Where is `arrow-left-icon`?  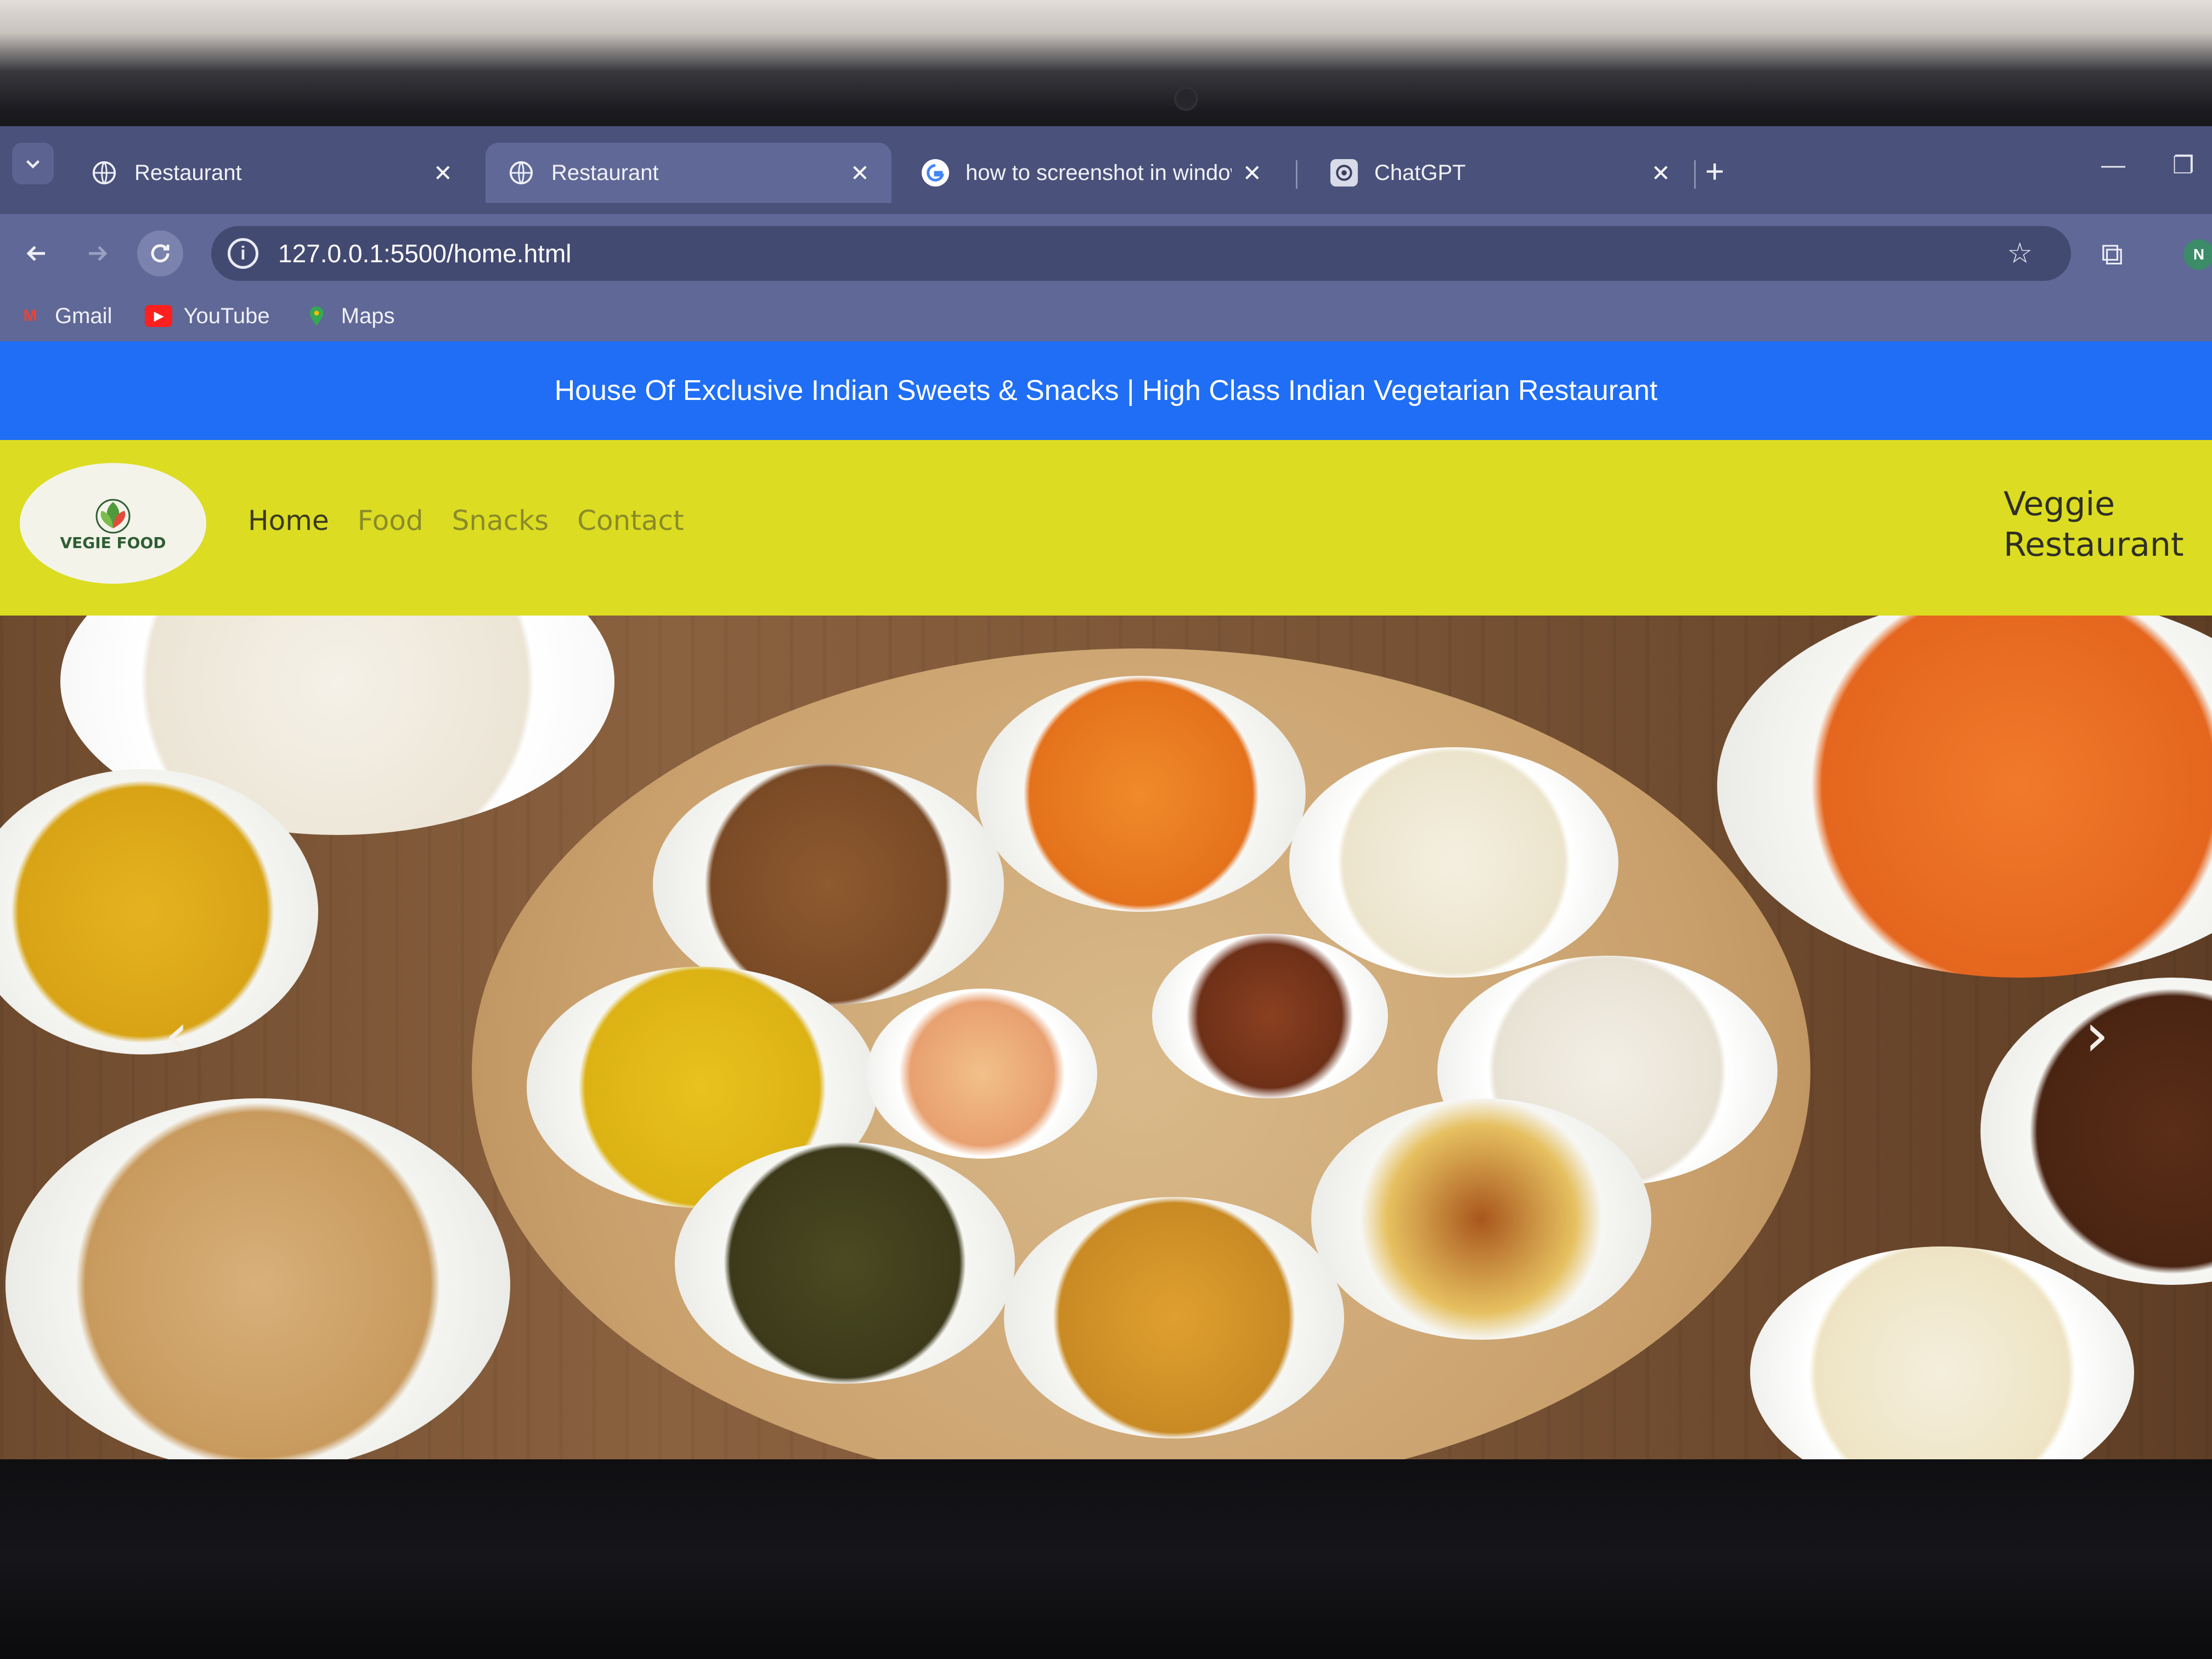 arrow-left-icon is located at coordinates (36, 253).